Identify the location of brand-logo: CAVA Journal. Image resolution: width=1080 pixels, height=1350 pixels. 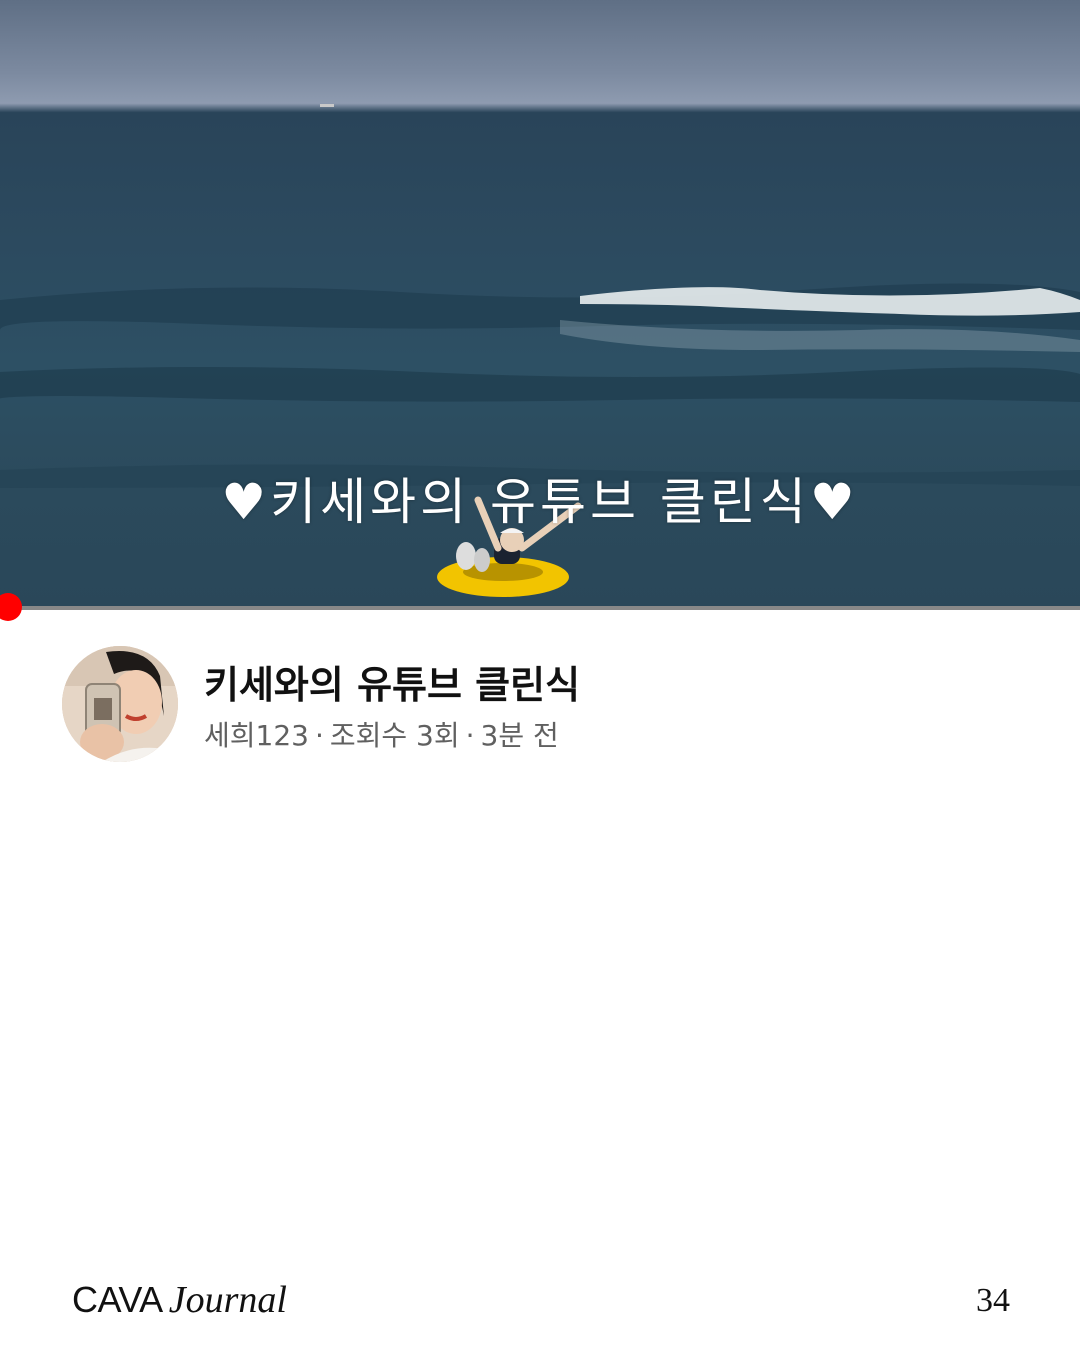
(179, 1300).